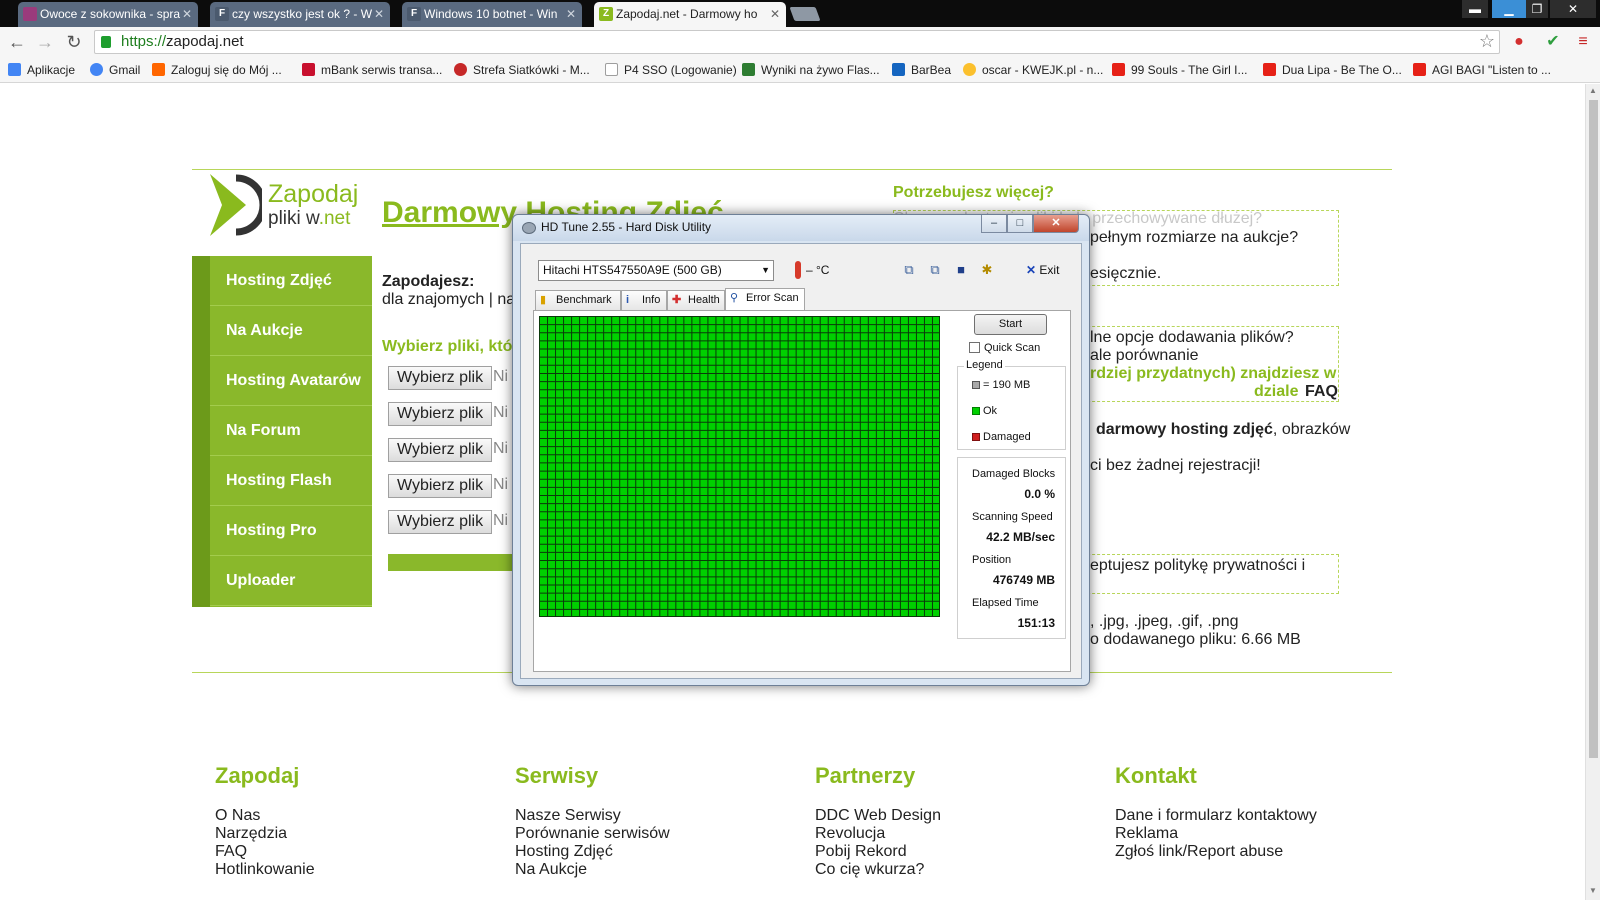 Image resolution: width=1600 pixels, height=900 pixels. What do you see at coordinates (626, 227) in the screenshot?
I see `hdtune-title: HD Tune 2.55 - Hard Disk Utility` at bounding box center [626, 227].